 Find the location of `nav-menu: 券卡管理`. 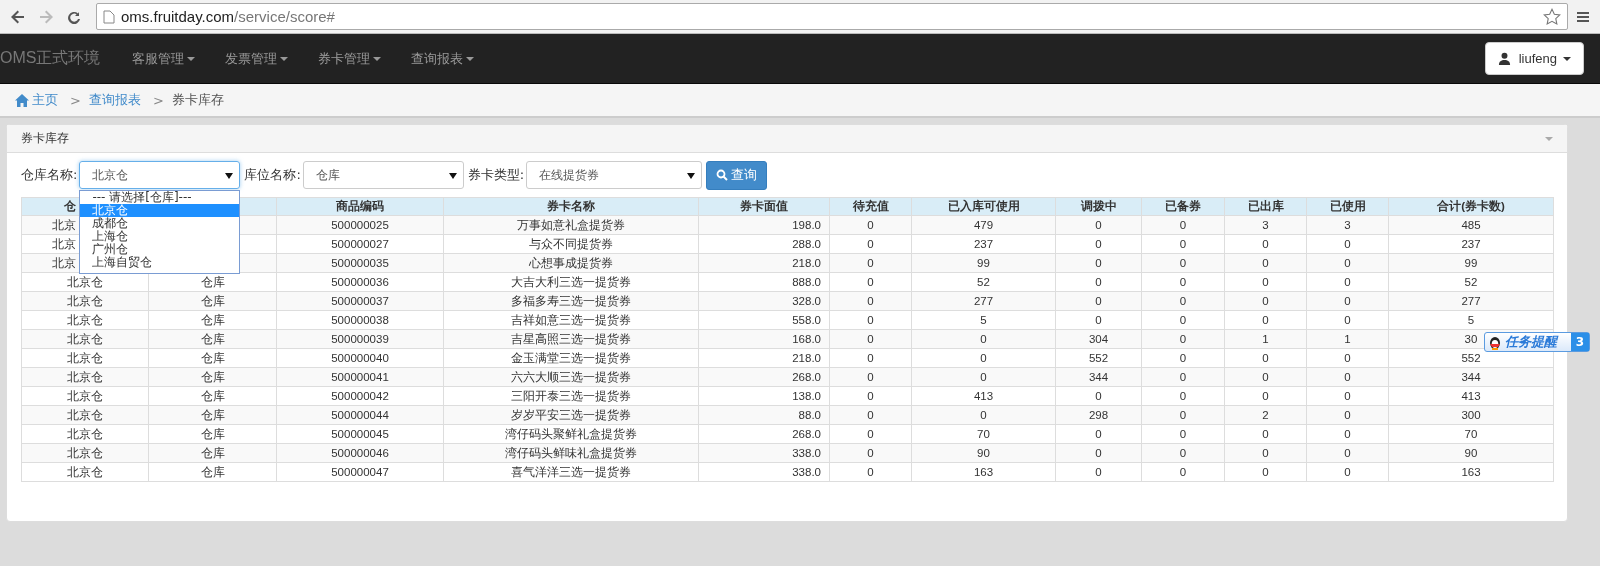

nav-menu: 券卡管理 is located at coordinates (350, 58).